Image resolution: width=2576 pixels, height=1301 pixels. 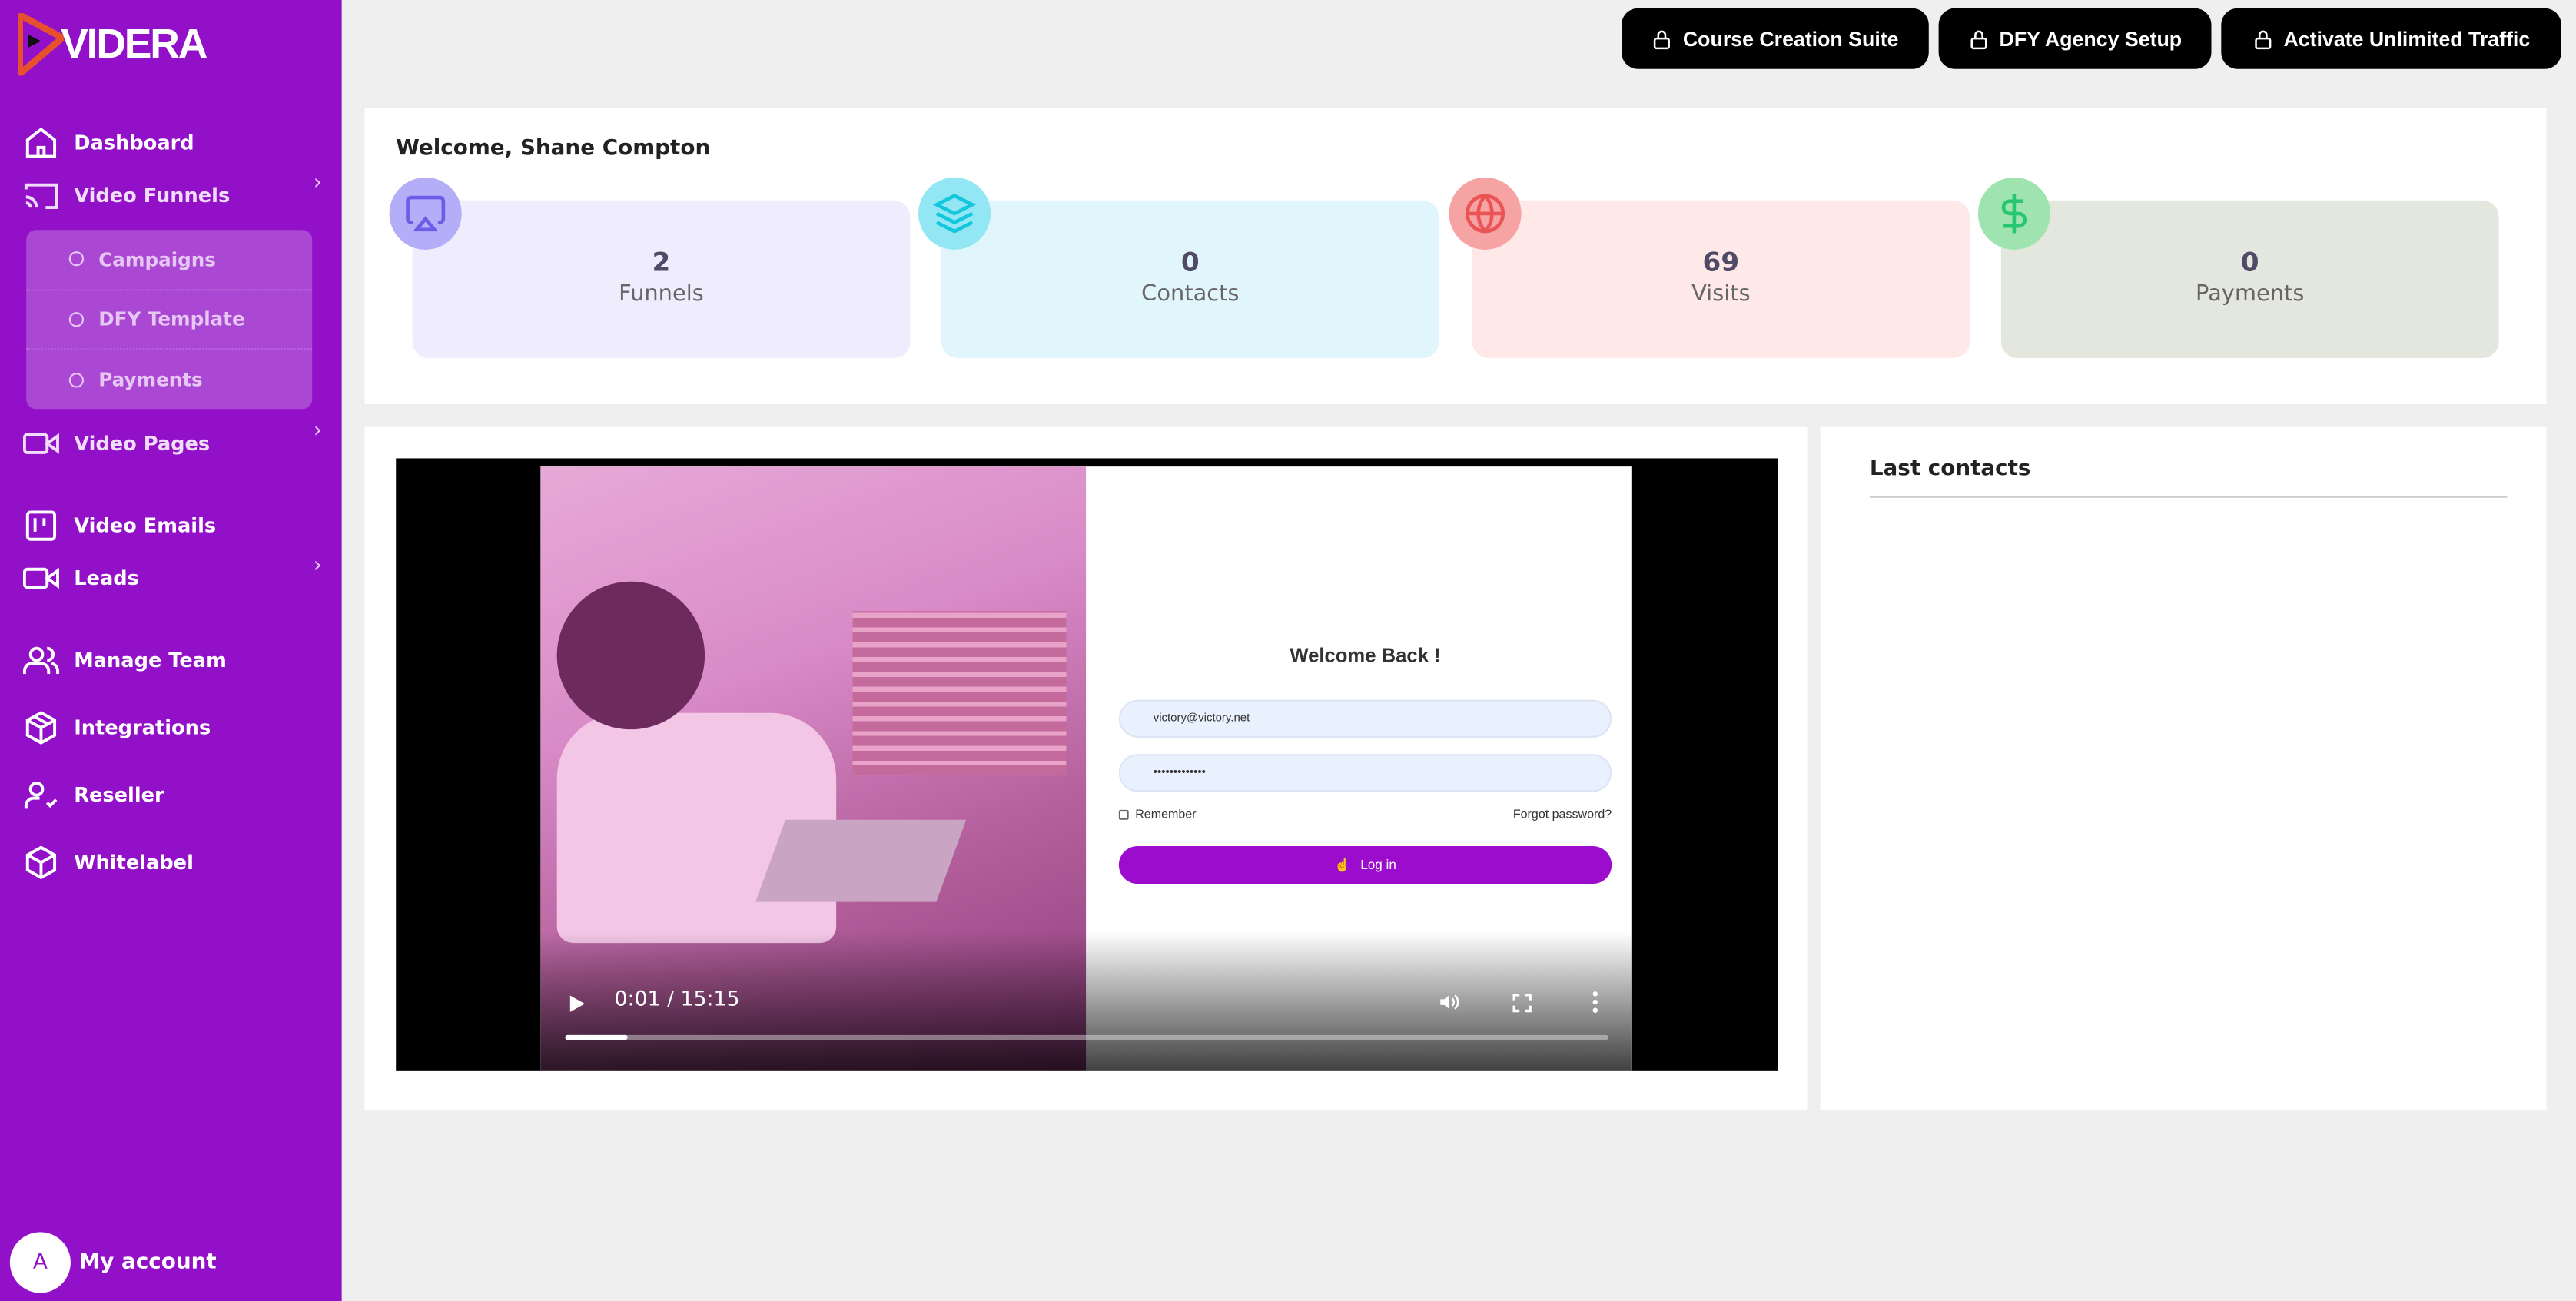 I want to click on sidebar-item-video-emails: Video Emails, so click(x=176, y=526).